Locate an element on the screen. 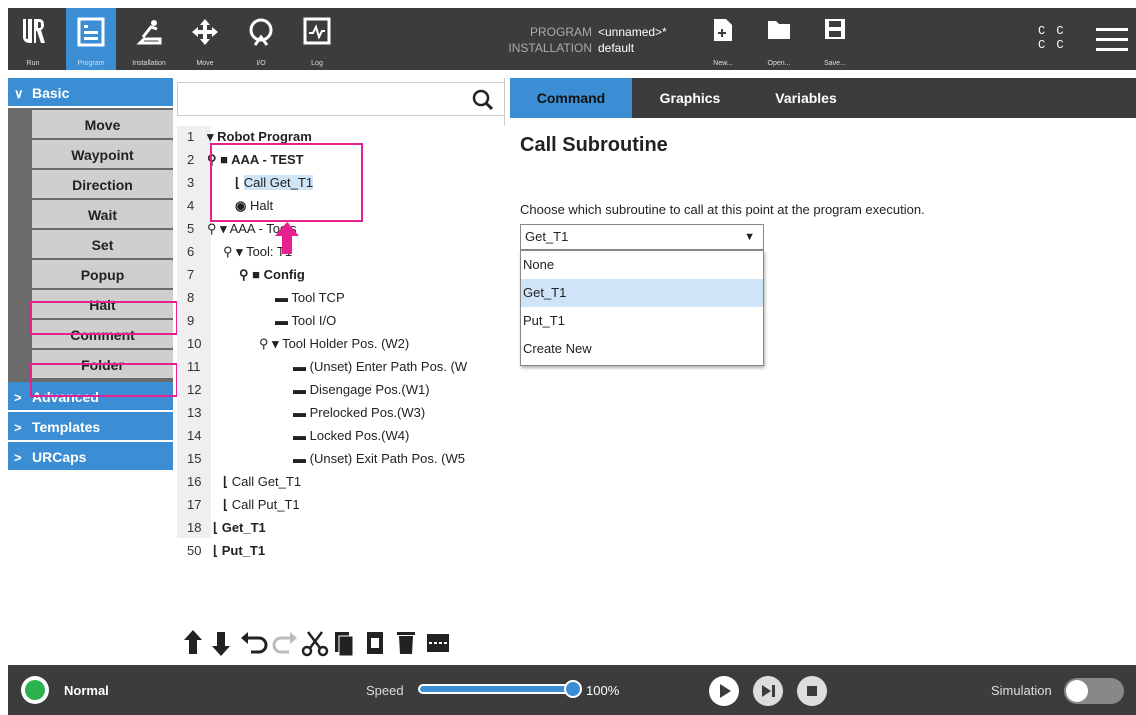  tree-row: 12 ▬ Disengage Pos.(W1) is located at coordinates (341, 390).